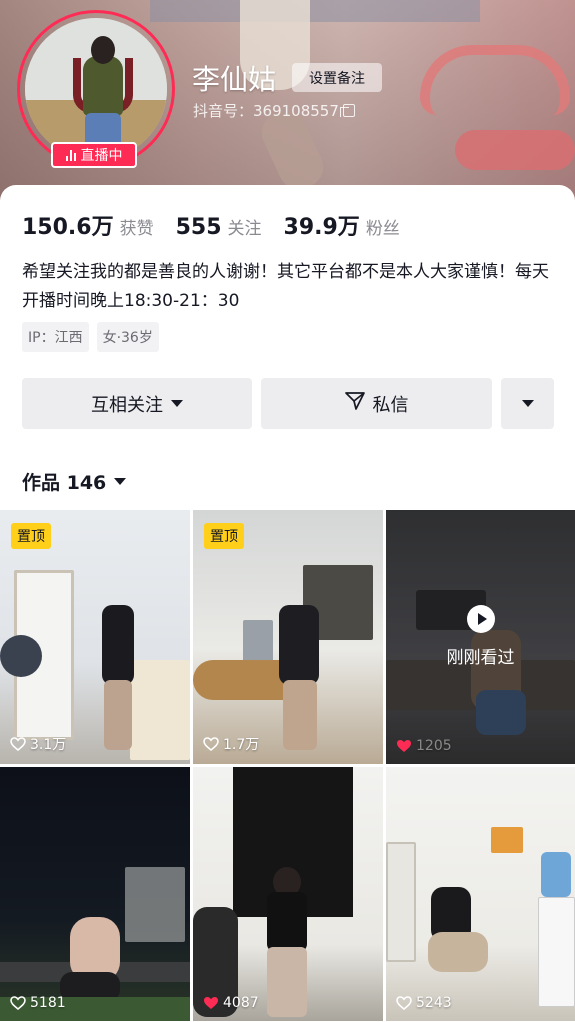  I want to click on douyin-id: 抖音号：369108557, so click(274, 110).